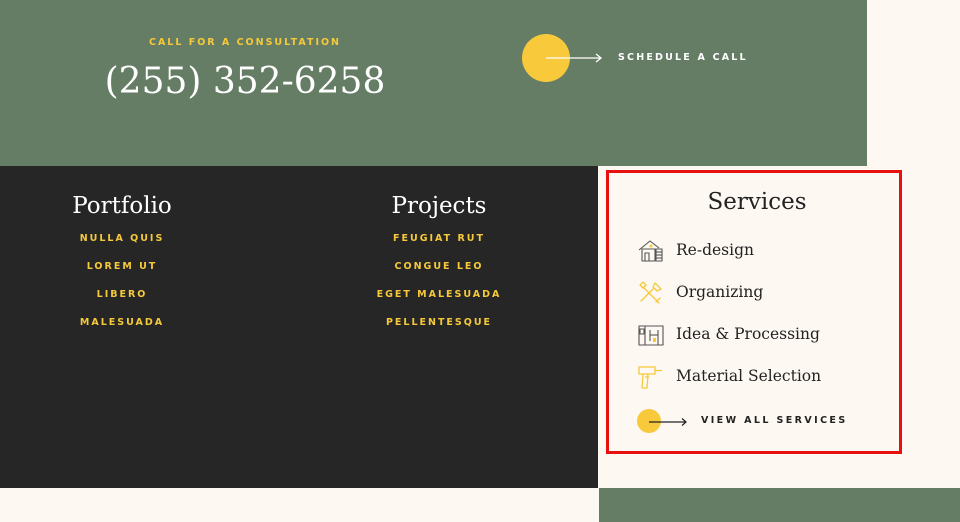  Describe the element at coordinates (439, 274) in the screenshot. I see `projects-link: CONGUE LEO` at that location.